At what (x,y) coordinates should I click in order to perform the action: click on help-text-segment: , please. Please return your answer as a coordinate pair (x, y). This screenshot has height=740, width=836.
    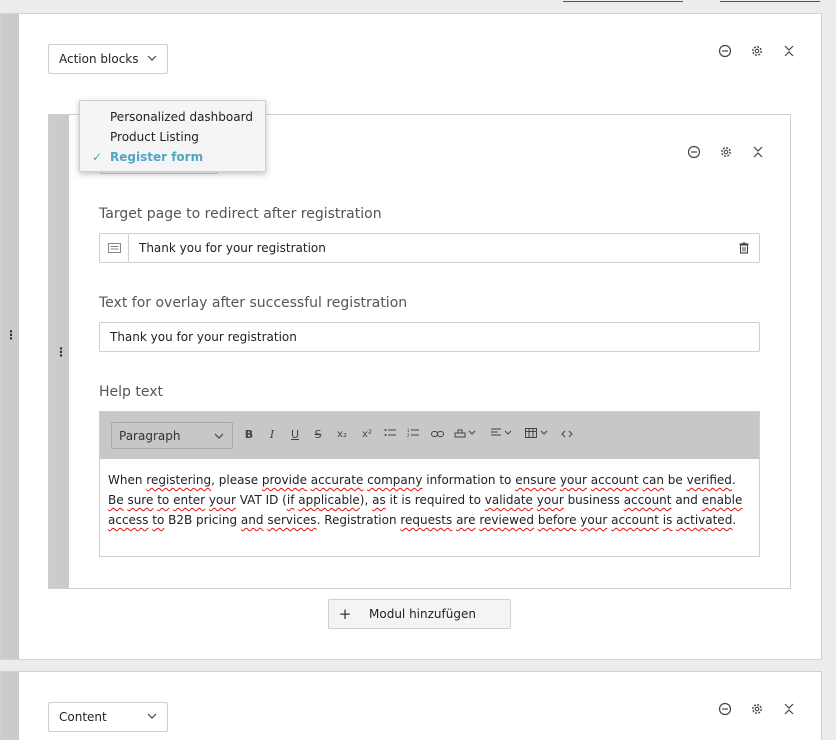
    Looking at the image, I should click on (236, 480).